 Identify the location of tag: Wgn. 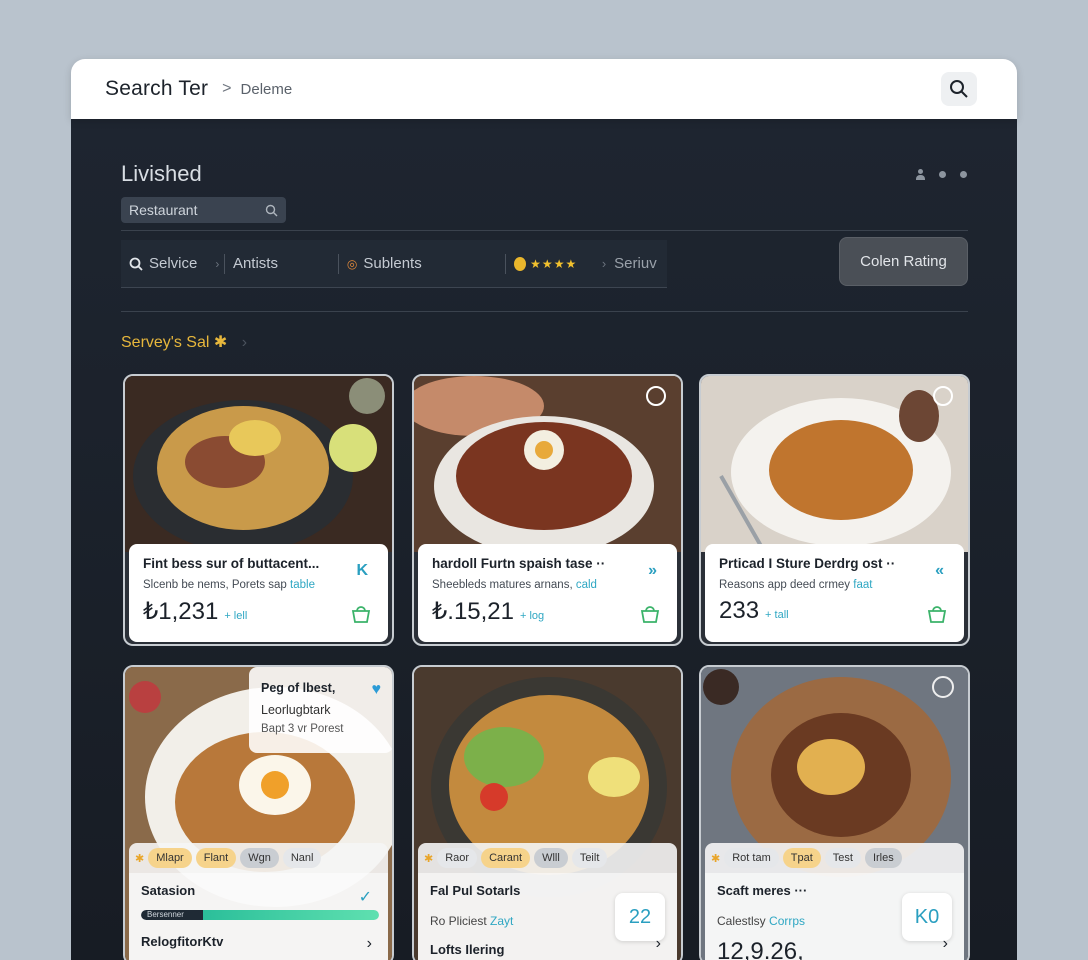
(259, 858).